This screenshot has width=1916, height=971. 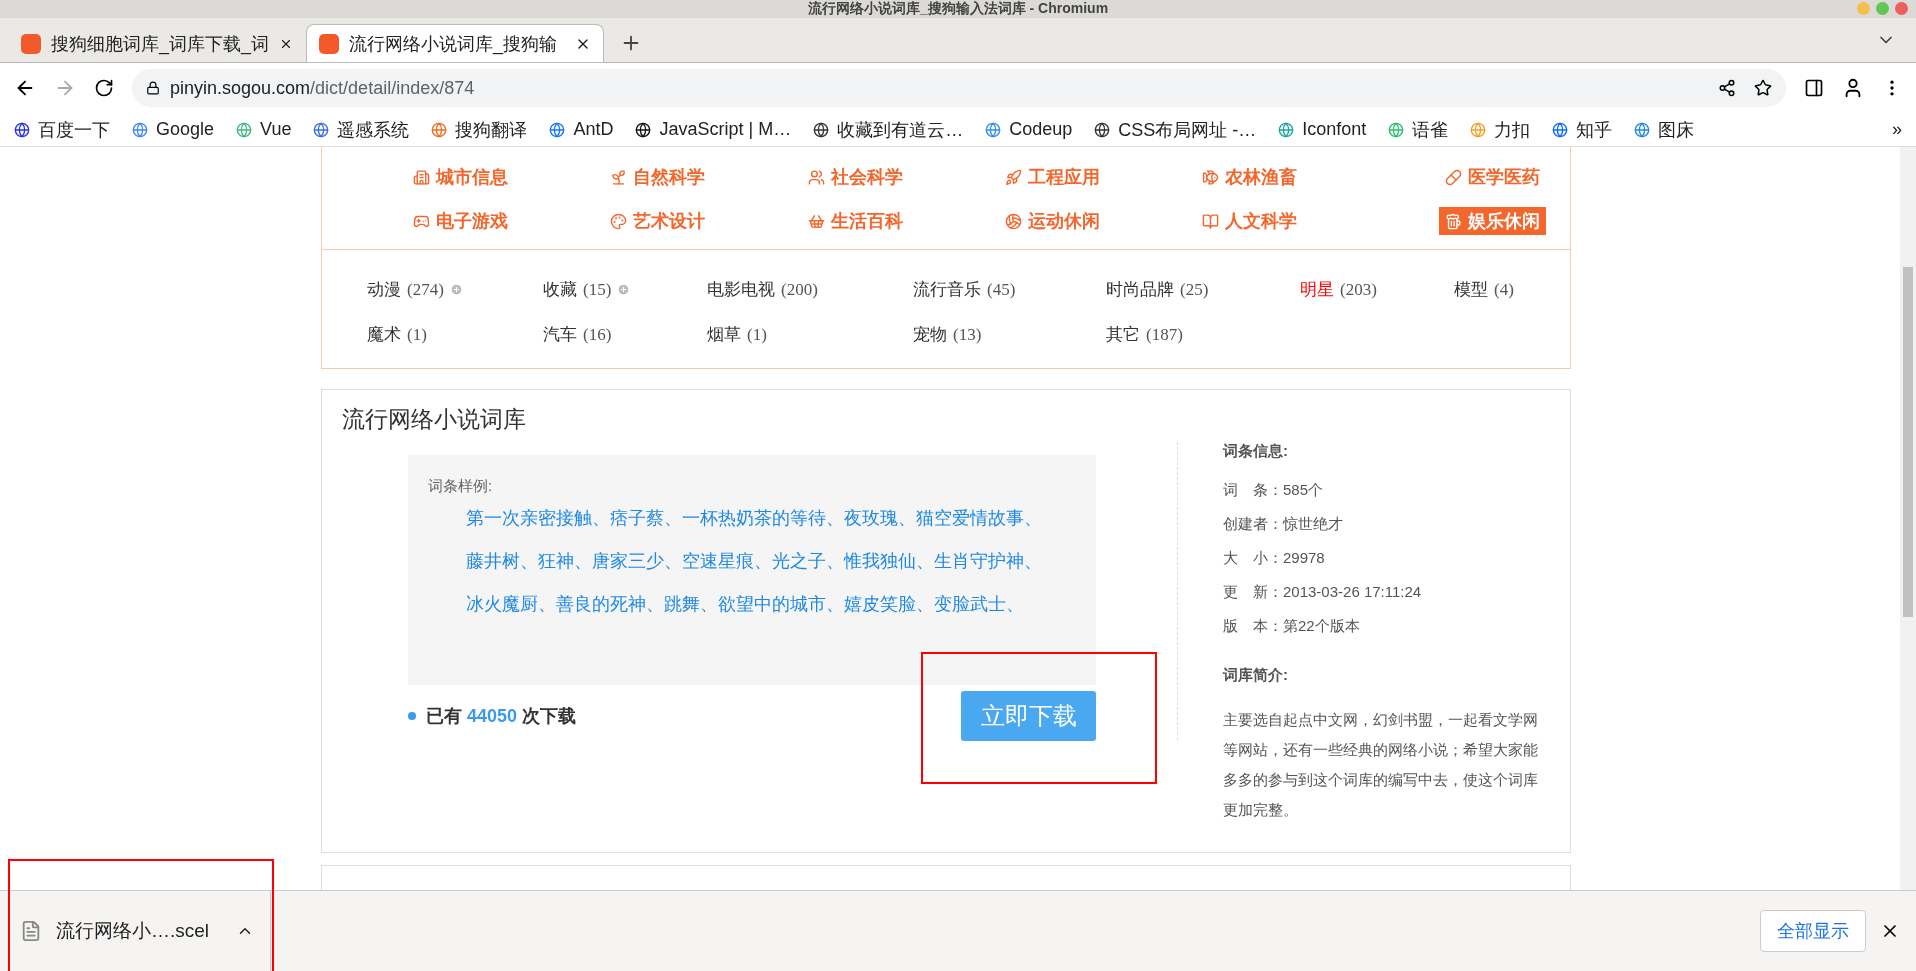 I want to click on show-all-button: 全部显示, so click(x=1813, y=931).